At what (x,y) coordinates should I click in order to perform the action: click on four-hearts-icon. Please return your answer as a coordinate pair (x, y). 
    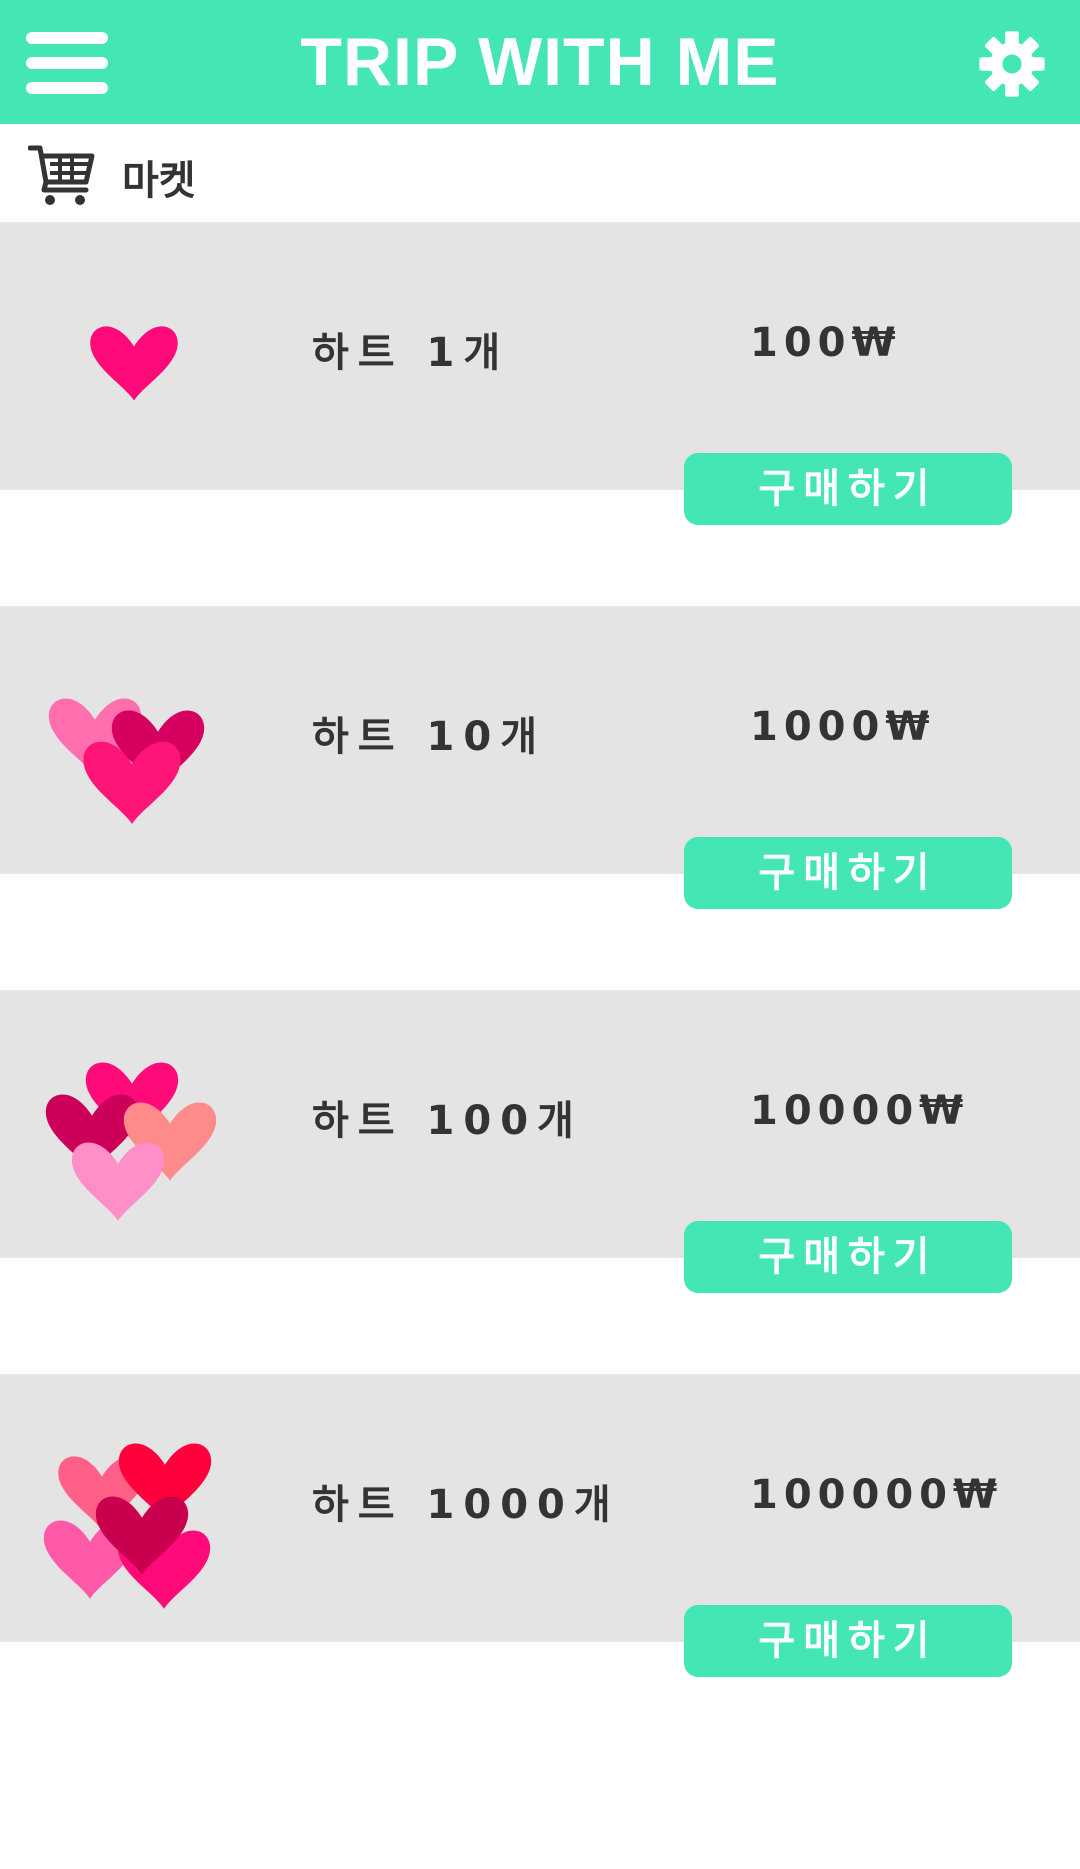
    Looking at the image, I should click on (131, 1141).